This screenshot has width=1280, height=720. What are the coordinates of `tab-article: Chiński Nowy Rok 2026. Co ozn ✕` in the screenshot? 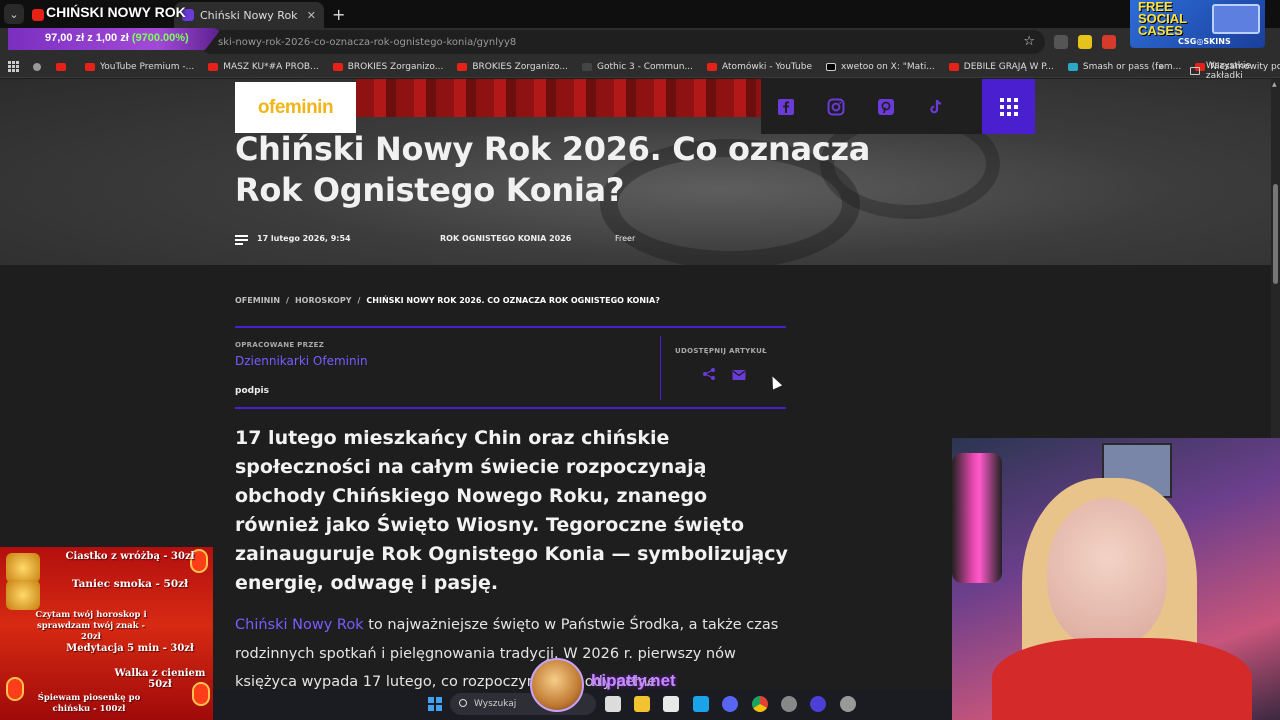 It's located at (249, 15).